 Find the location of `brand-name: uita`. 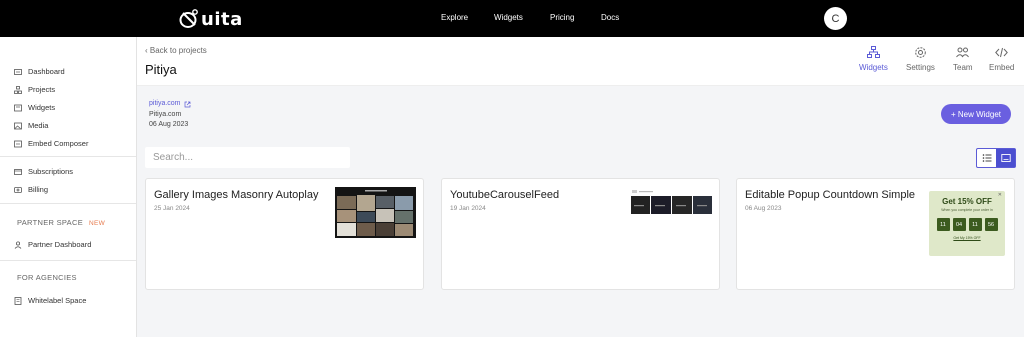

brand-name: uita is located at coordinates (222, 19).